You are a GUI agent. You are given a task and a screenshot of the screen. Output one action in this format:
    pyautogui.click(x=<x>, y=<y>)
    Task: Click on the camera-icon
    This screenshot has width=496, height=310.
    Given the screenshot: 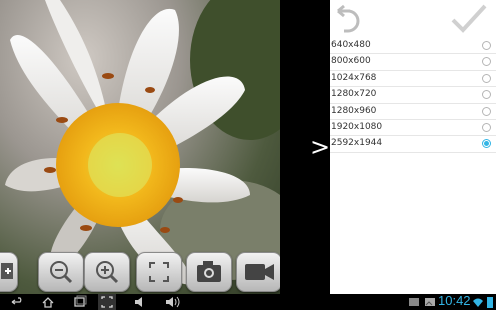 What is the action you would take?
    pyautogui.click(x=209, y=271)
    